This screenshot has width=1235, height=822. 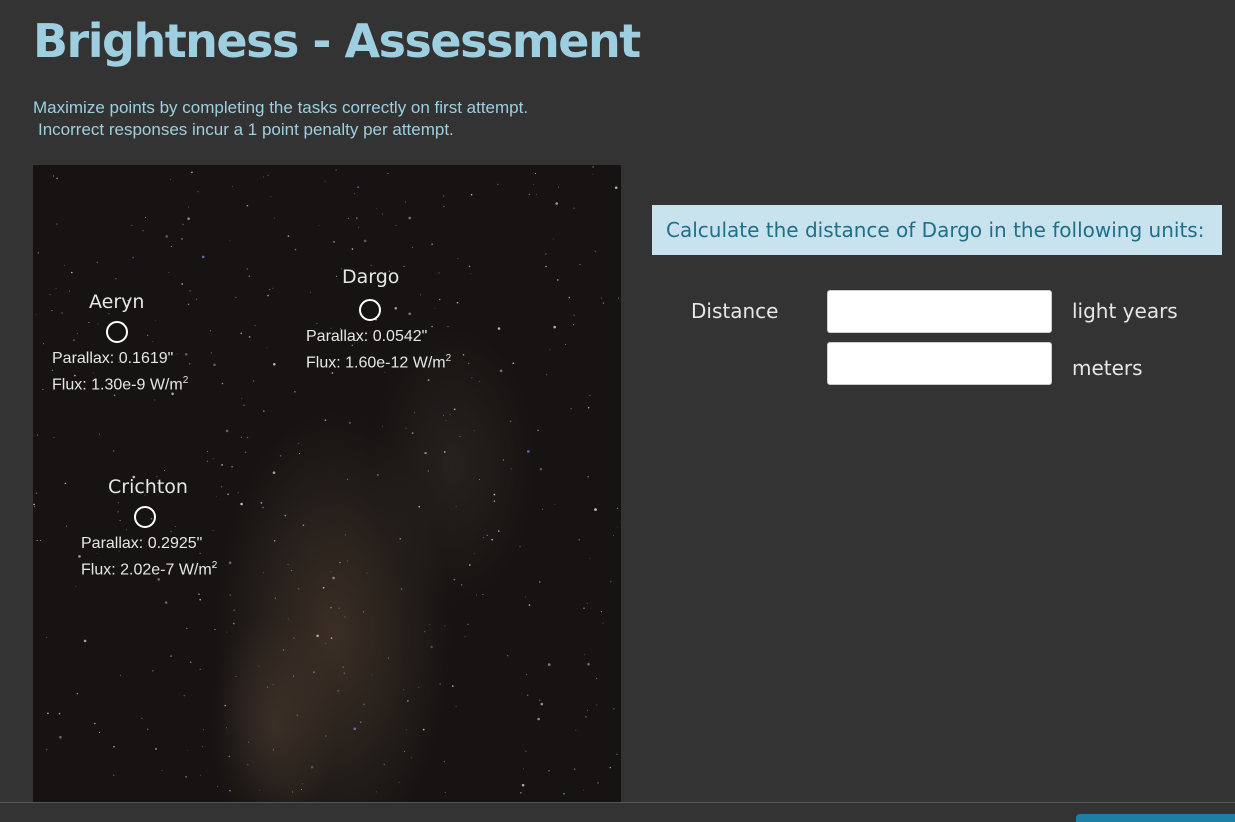 I want to click on star-circle-dargo, so click(x=370, y=310).